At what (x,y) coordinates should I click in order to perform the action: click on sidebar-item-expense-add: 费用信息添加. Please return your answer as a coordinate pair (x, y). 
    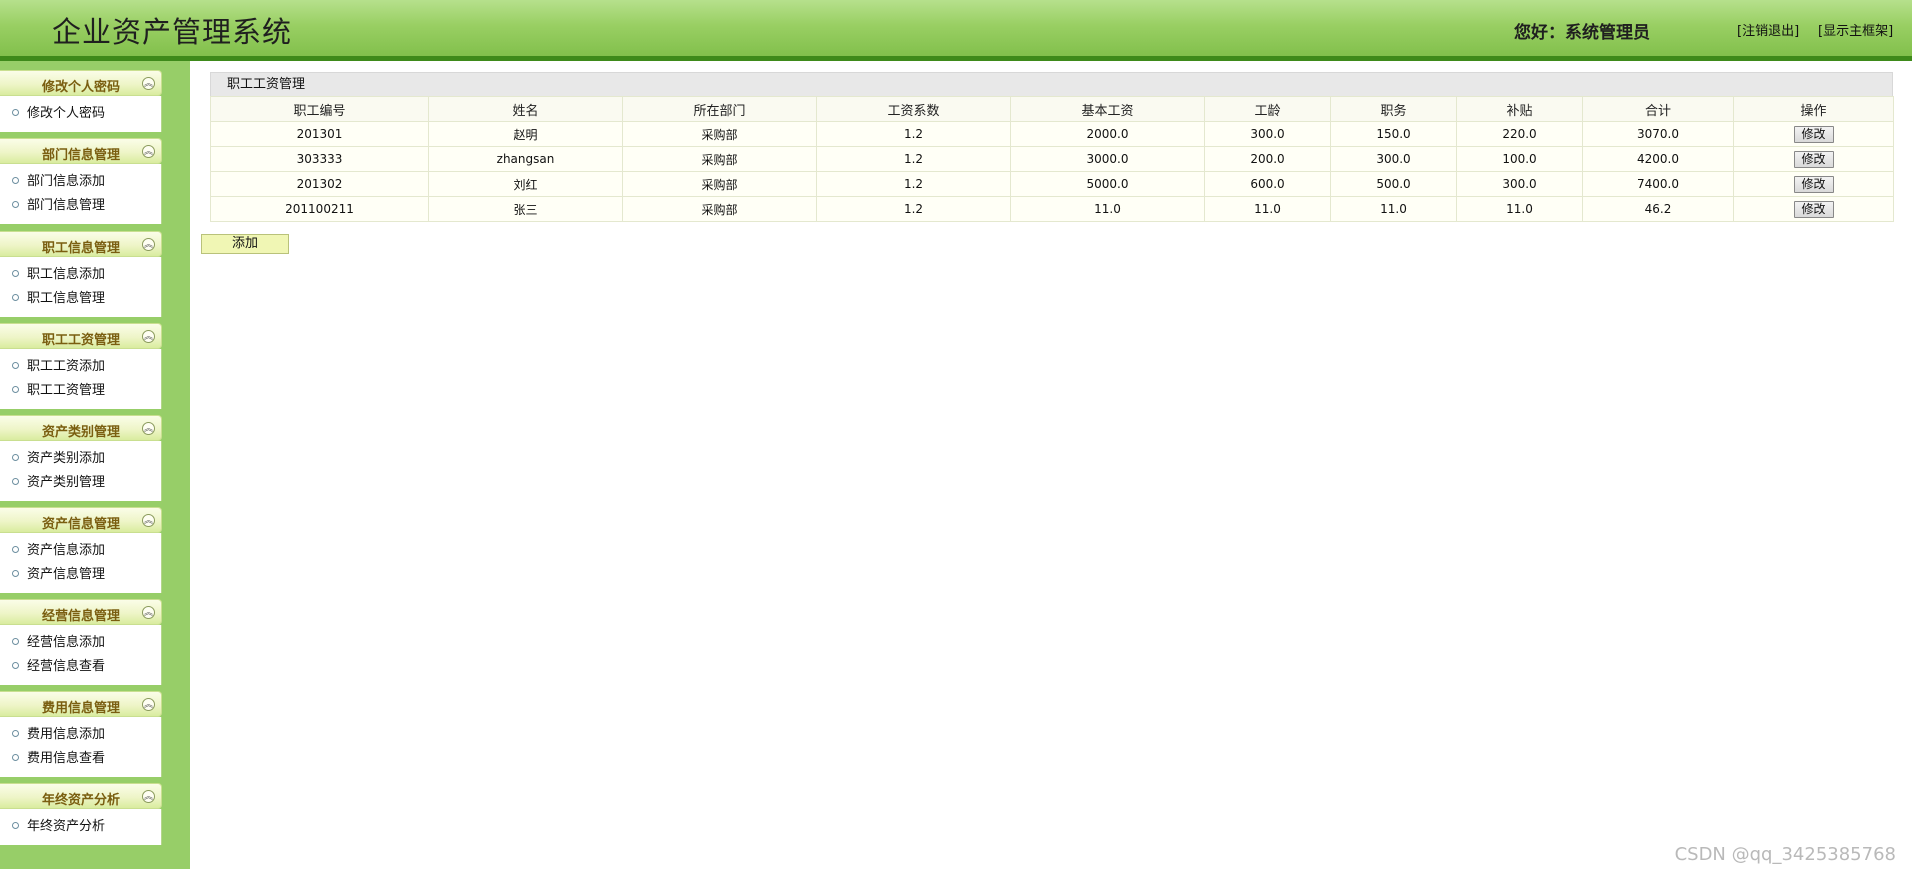
    Looking at the image, I should click on (80, 735).